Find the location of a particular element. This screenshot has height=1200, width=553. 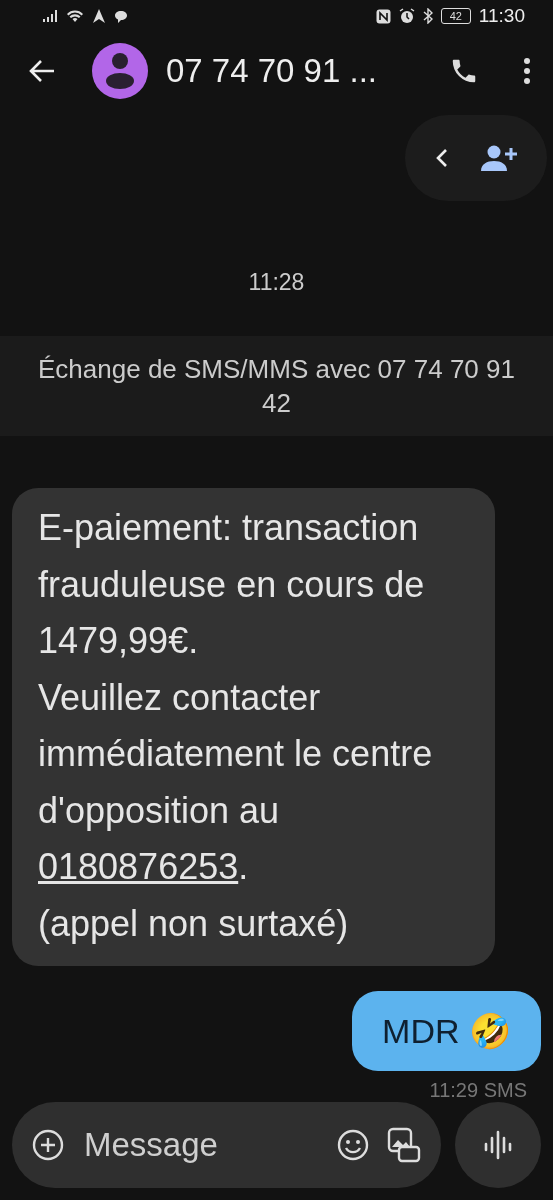

timestamp: 11:28 is located at coordinates (276, 282).